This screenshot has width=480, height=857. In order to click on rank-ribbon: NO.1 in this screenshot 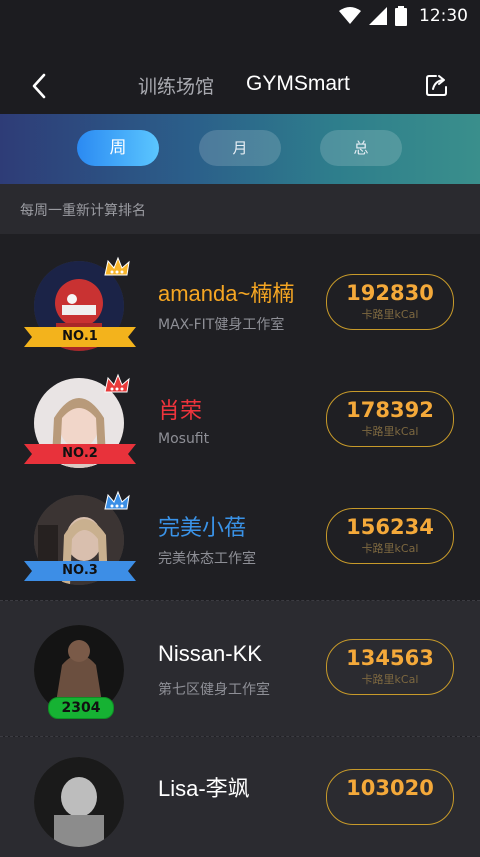, I will do `click(80, 337)`.